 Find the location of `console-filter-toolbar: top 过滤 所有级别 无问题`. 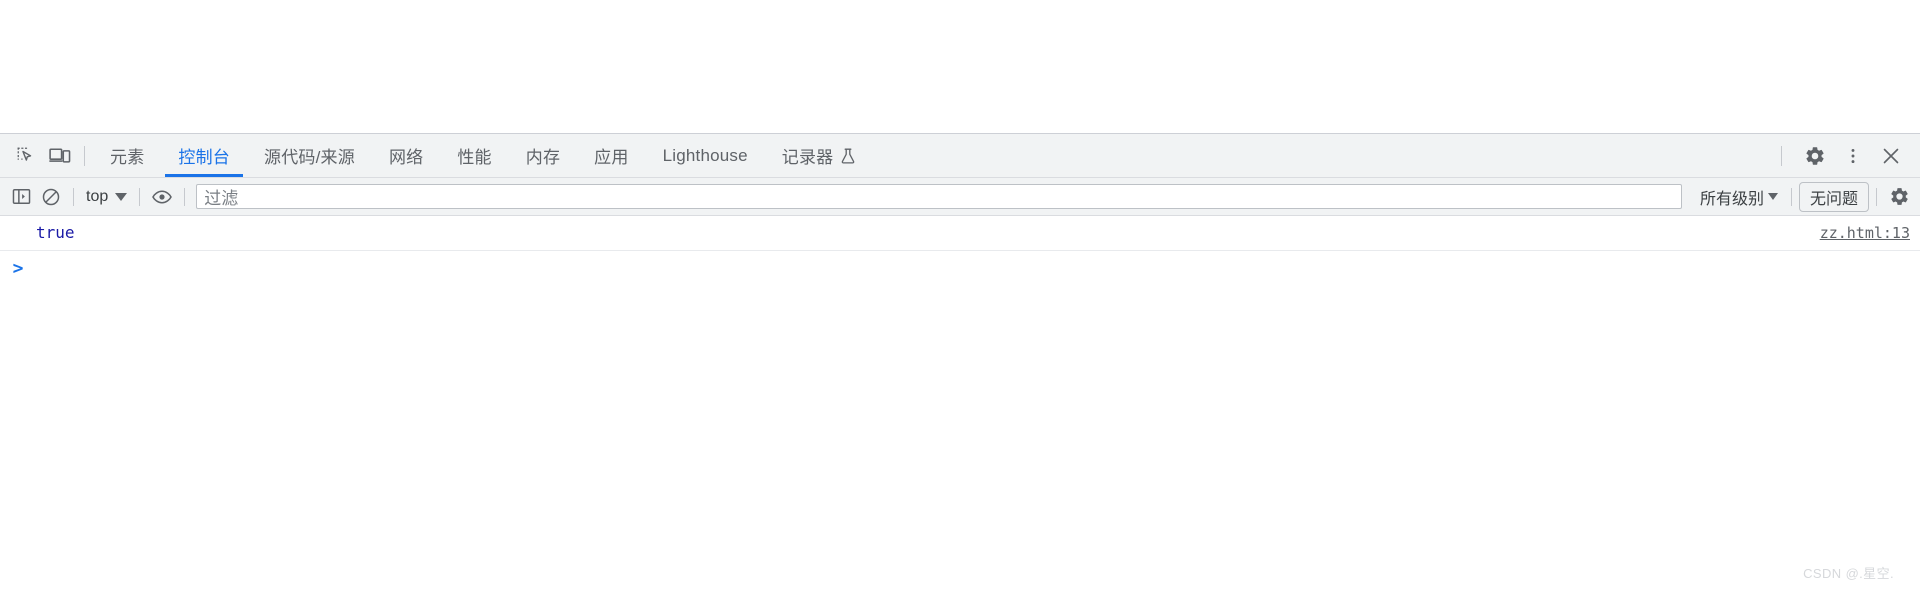

console-filter-toolbar: top 过滤 所有级别 无问题 is located at coordinates (960, 197).